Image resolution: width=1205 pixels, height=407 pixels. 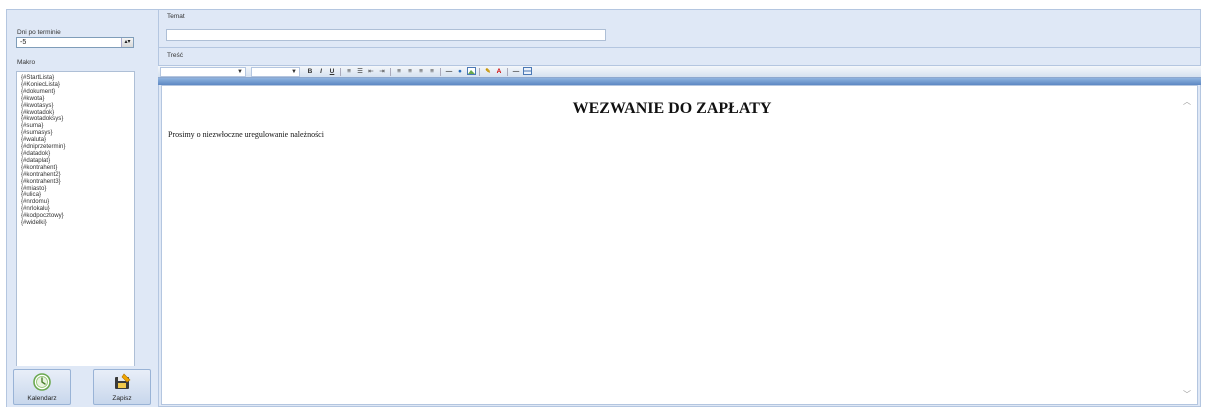 I want to click on align-left-icon: ≡, so click(x=399, y=72).